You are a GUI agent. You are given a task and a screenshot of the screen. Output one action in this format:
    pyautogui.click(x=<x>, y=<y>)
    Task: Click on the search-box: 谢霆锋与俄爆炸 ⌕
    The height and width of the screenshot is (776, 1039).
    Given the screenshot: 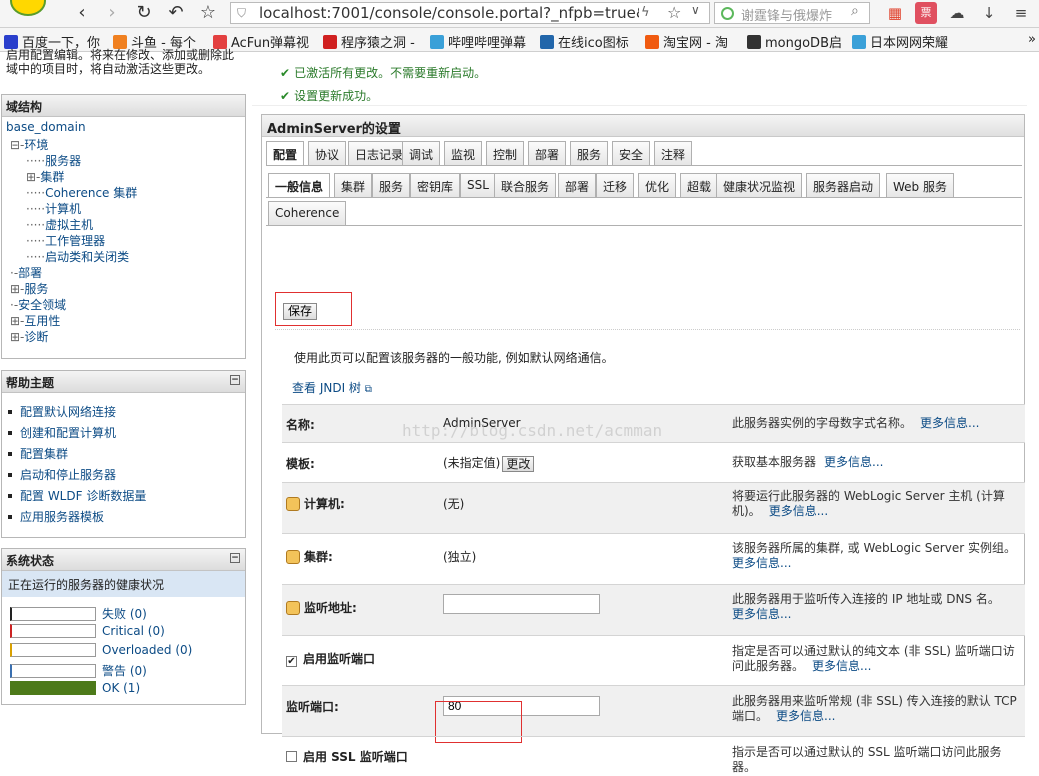 What is the action you would take?
    pyautogui.click(x=792, y=13)
    